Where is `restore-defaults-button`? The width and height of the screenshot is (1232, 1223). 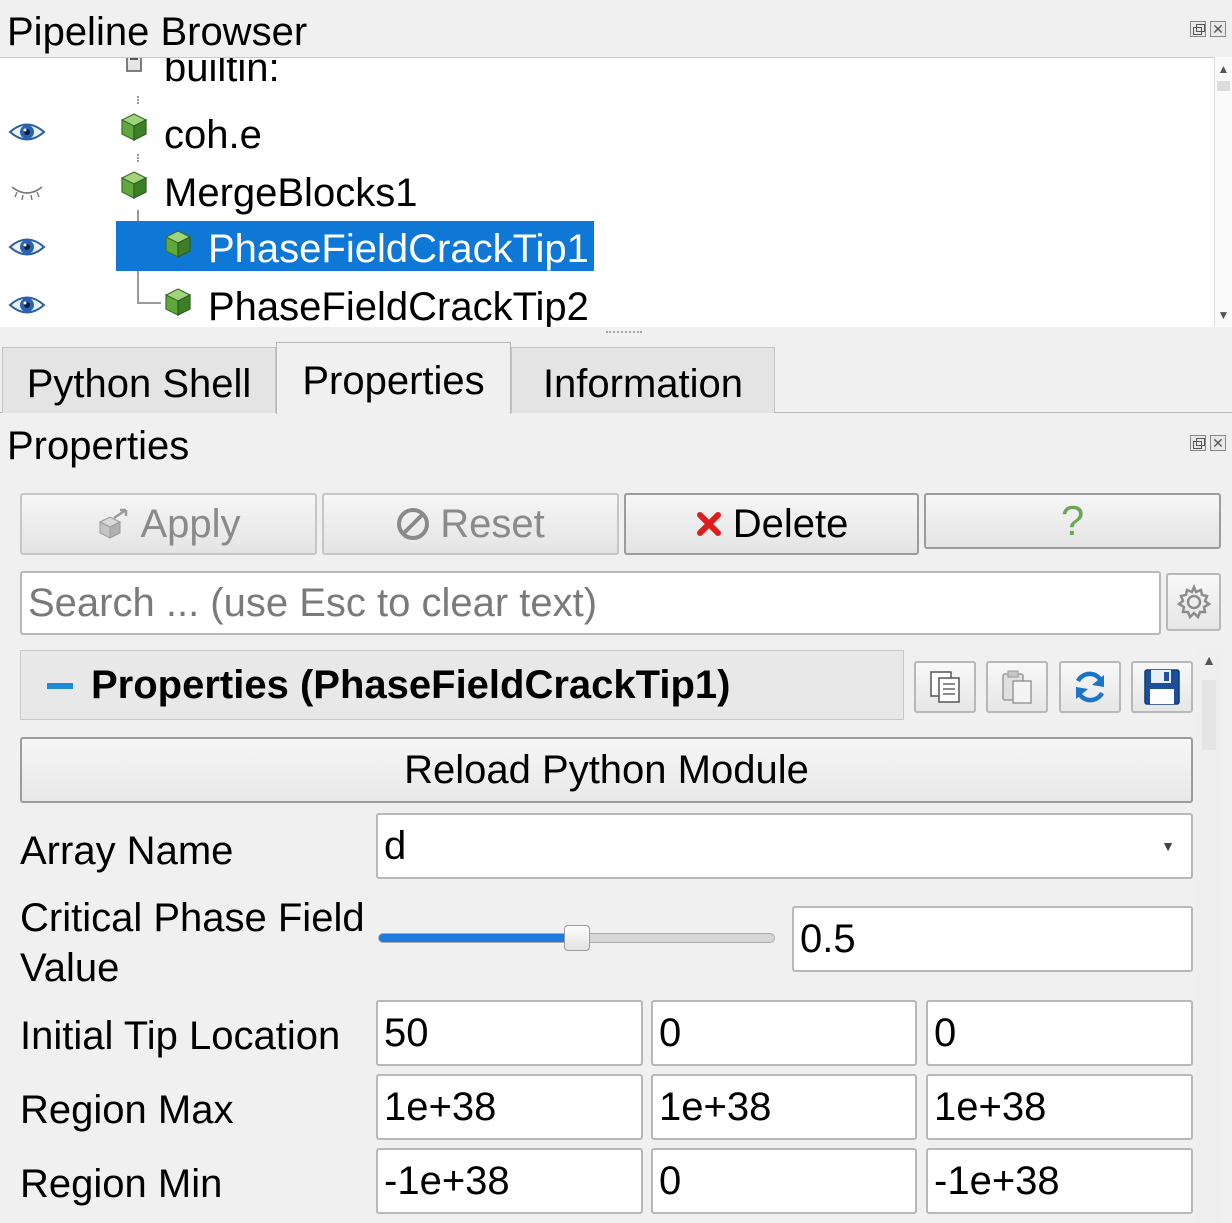
restore-defaults-button is located at coordinates (1090, 687).